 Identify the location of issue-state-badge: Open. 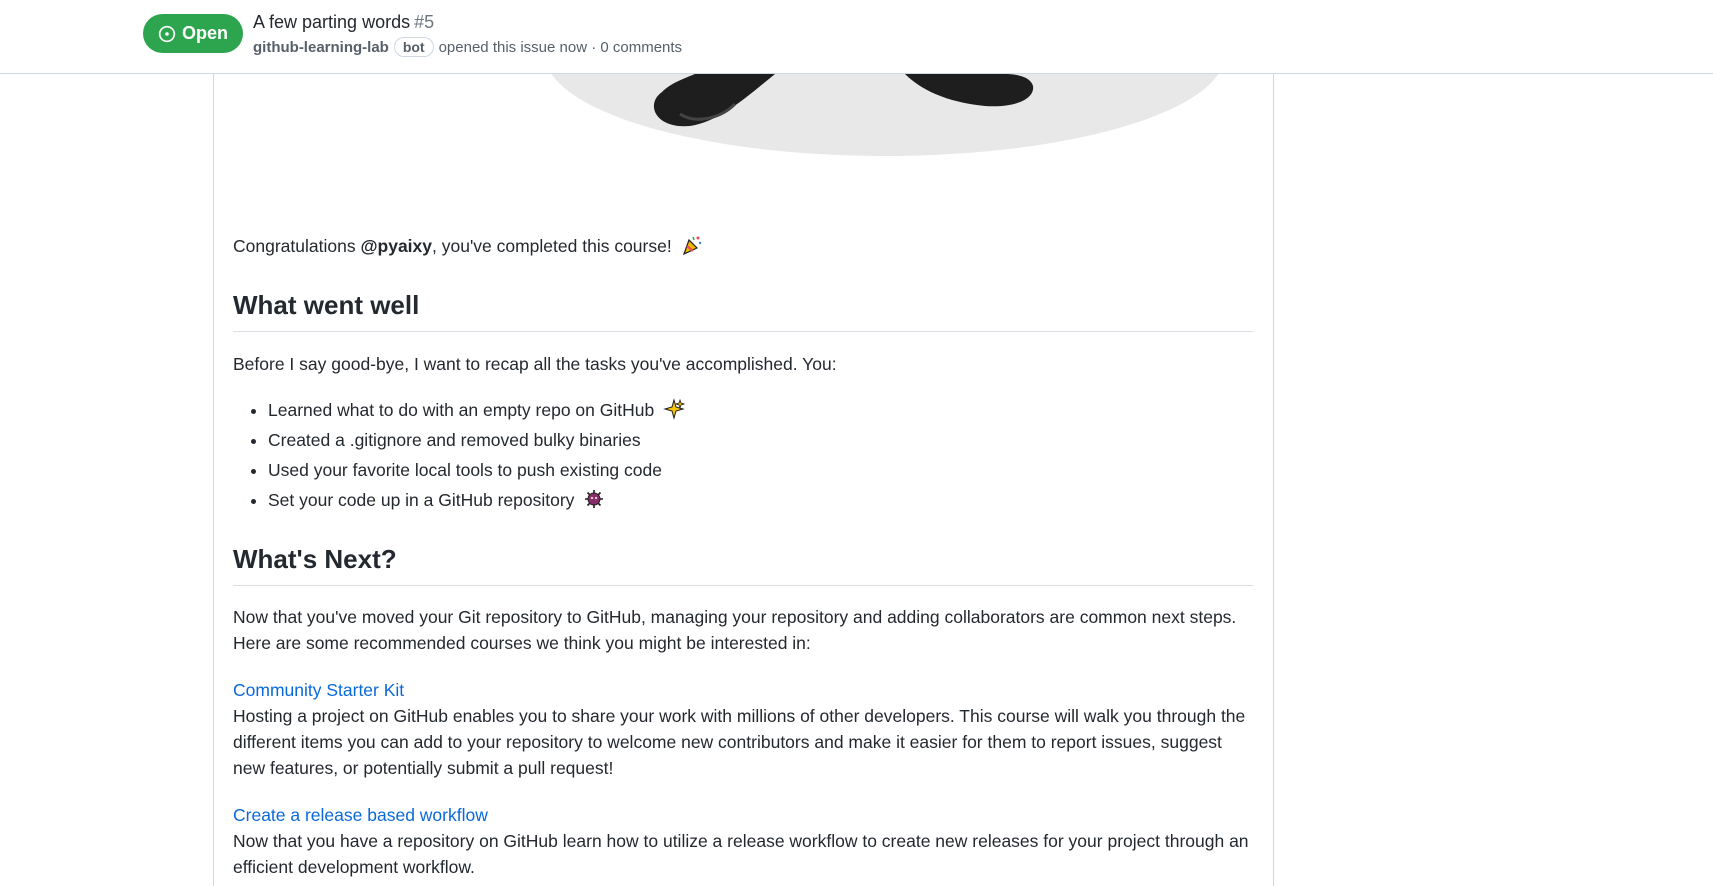
(193, 33).